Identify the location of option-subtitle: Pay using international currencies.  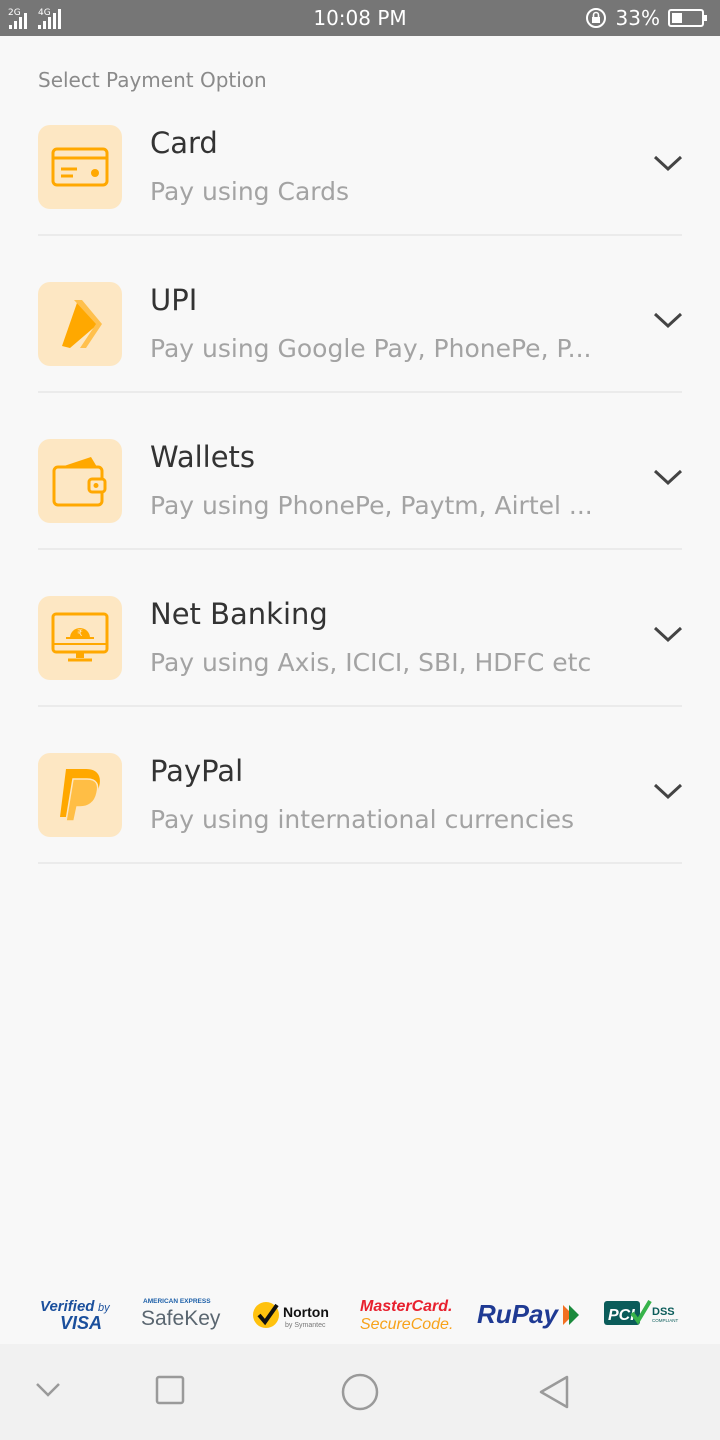
(362, 819).